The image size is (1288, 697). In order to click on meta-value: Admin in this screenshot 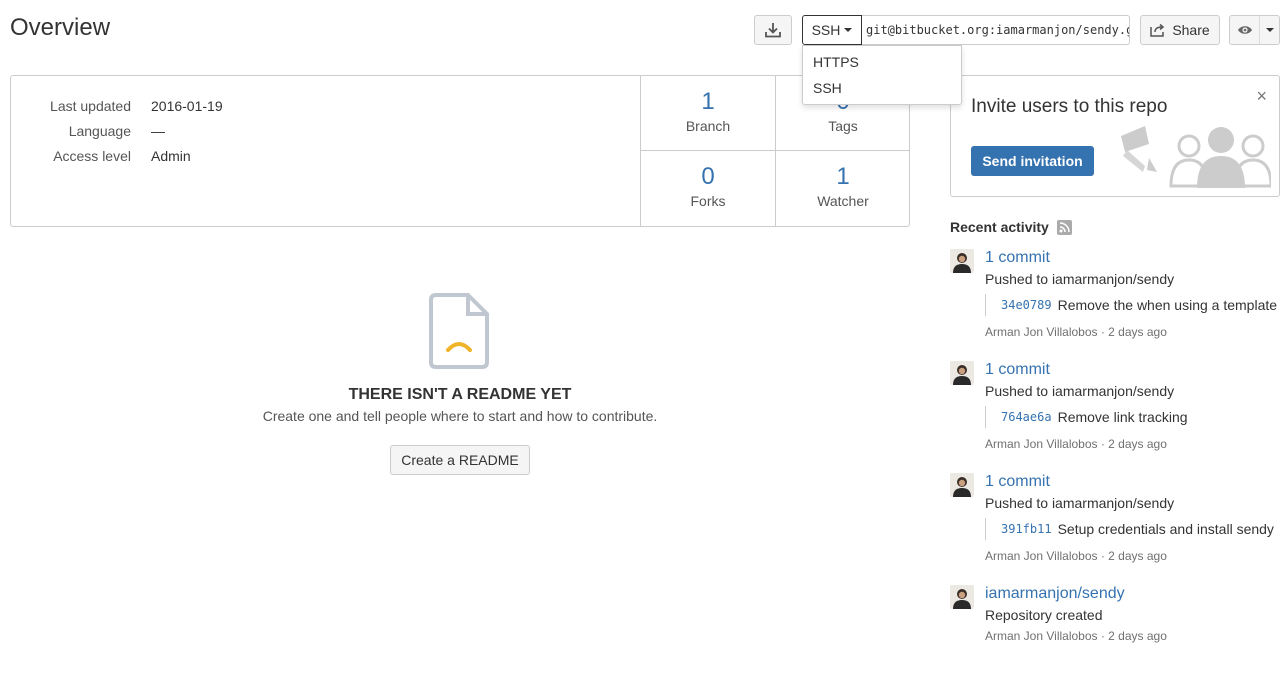, I will do `click(171, 156)`.